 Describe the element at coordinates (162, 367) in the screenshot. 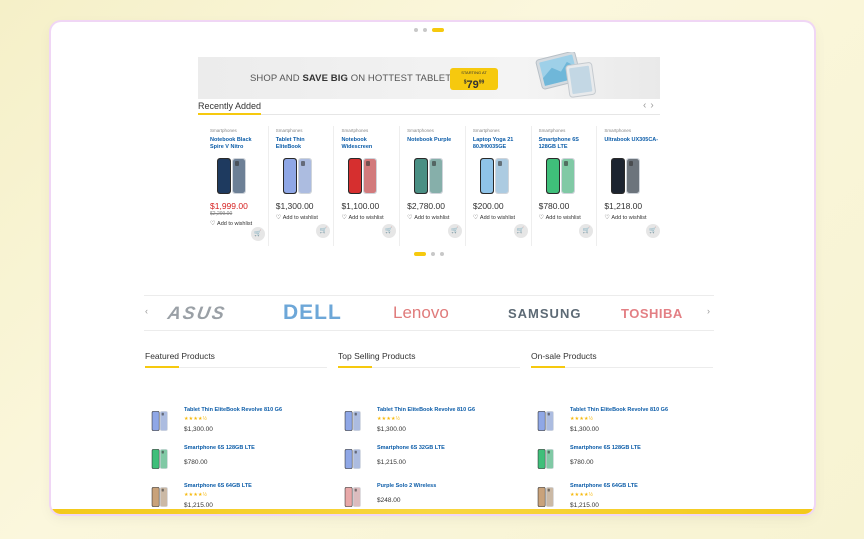

I see `title-accent-bar` at that location.